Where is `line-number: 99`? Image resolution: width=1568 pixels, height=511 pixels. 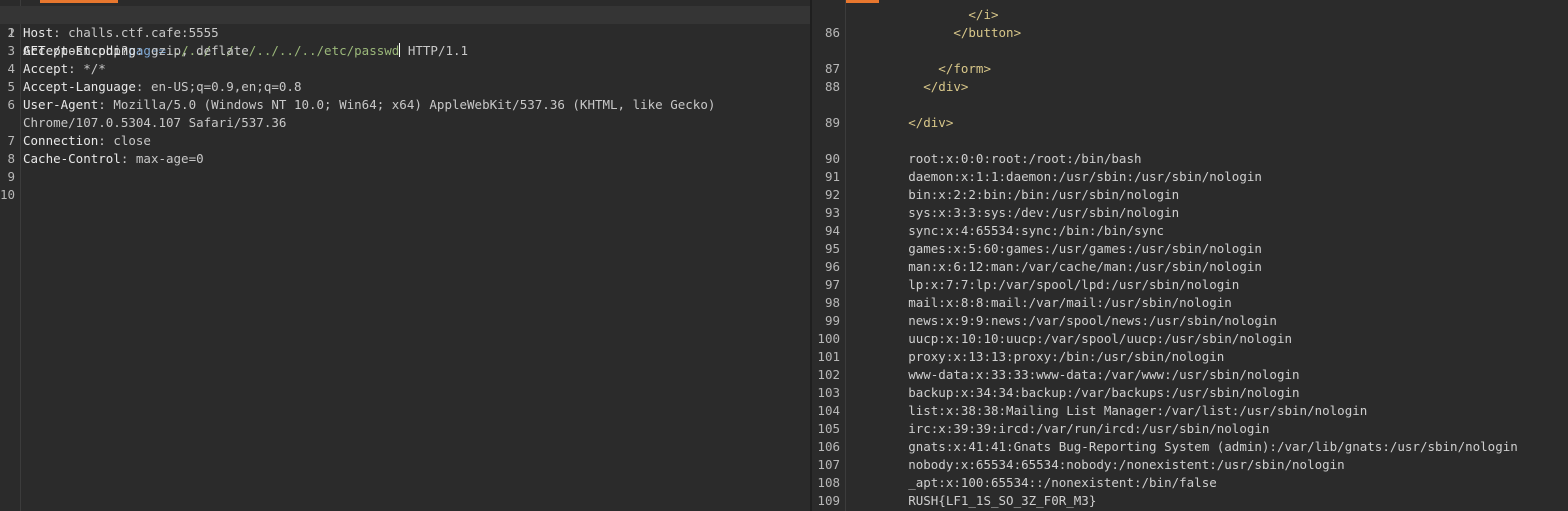 line-number: 99 is located at coordinates (832, 320).